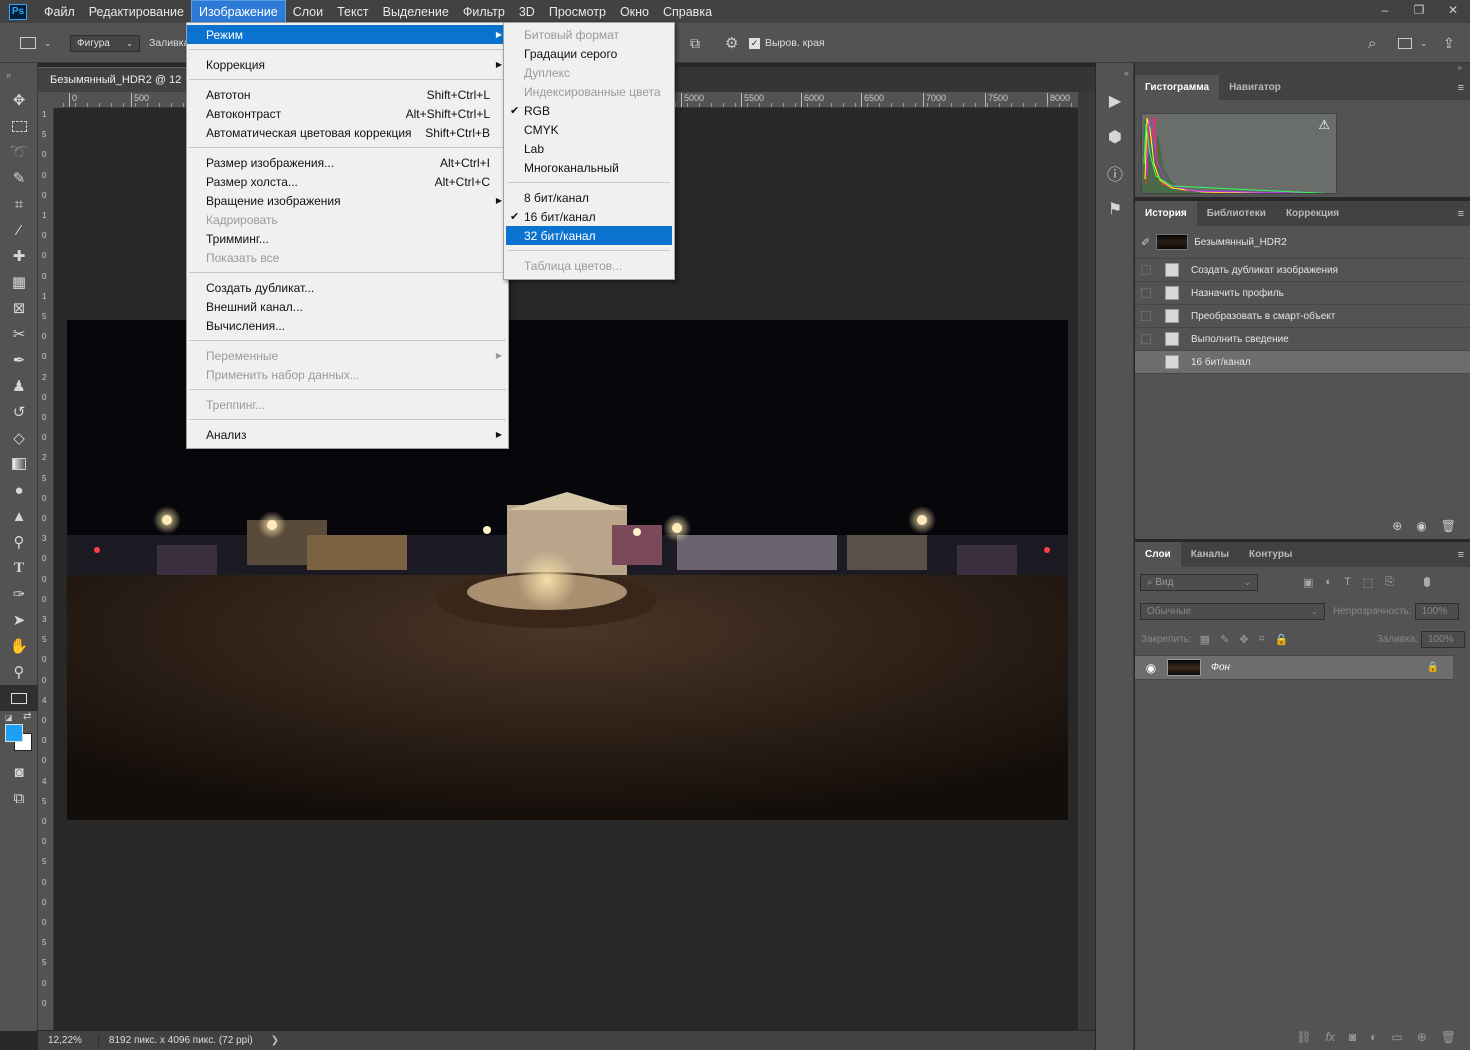 This screenshot has height=1050, width=1470. Describe the element at coordinates (36, 43) in the screenshot. I see `tool-preset-picker: ⌄` at that location.